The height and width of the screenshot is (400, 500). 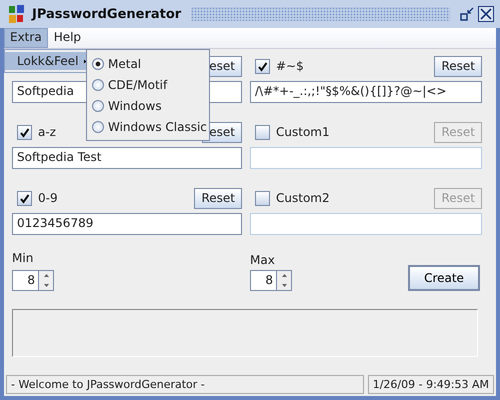 What do you see at coordinates (431, 384) in the screenshot?
I see `status-time: 1/26/09 - 9:49:53 AM` at bounding box center [431, 384].